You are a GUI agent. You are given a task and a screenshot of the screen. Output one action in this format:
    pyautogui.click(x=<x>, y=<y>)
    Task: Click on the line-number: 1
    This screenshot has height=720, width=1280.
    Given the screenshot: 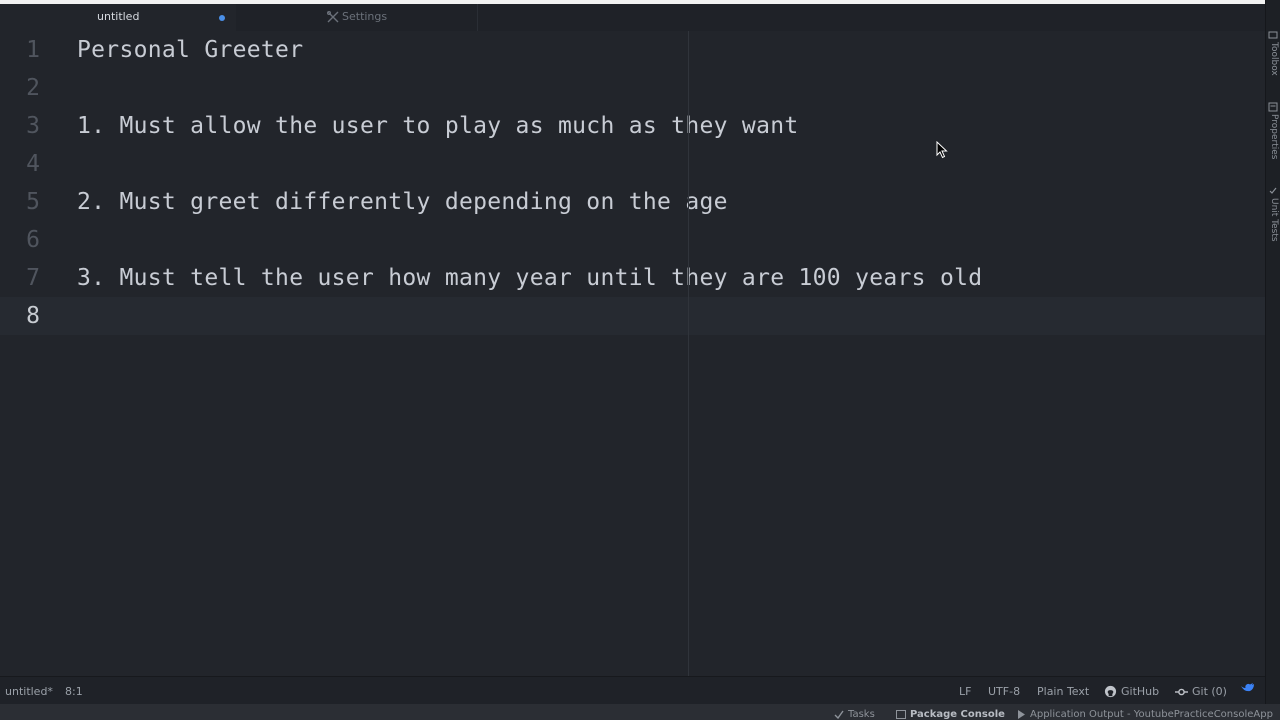 What is the action you would take?
    pyautogui.click(x=33, y=50)
    